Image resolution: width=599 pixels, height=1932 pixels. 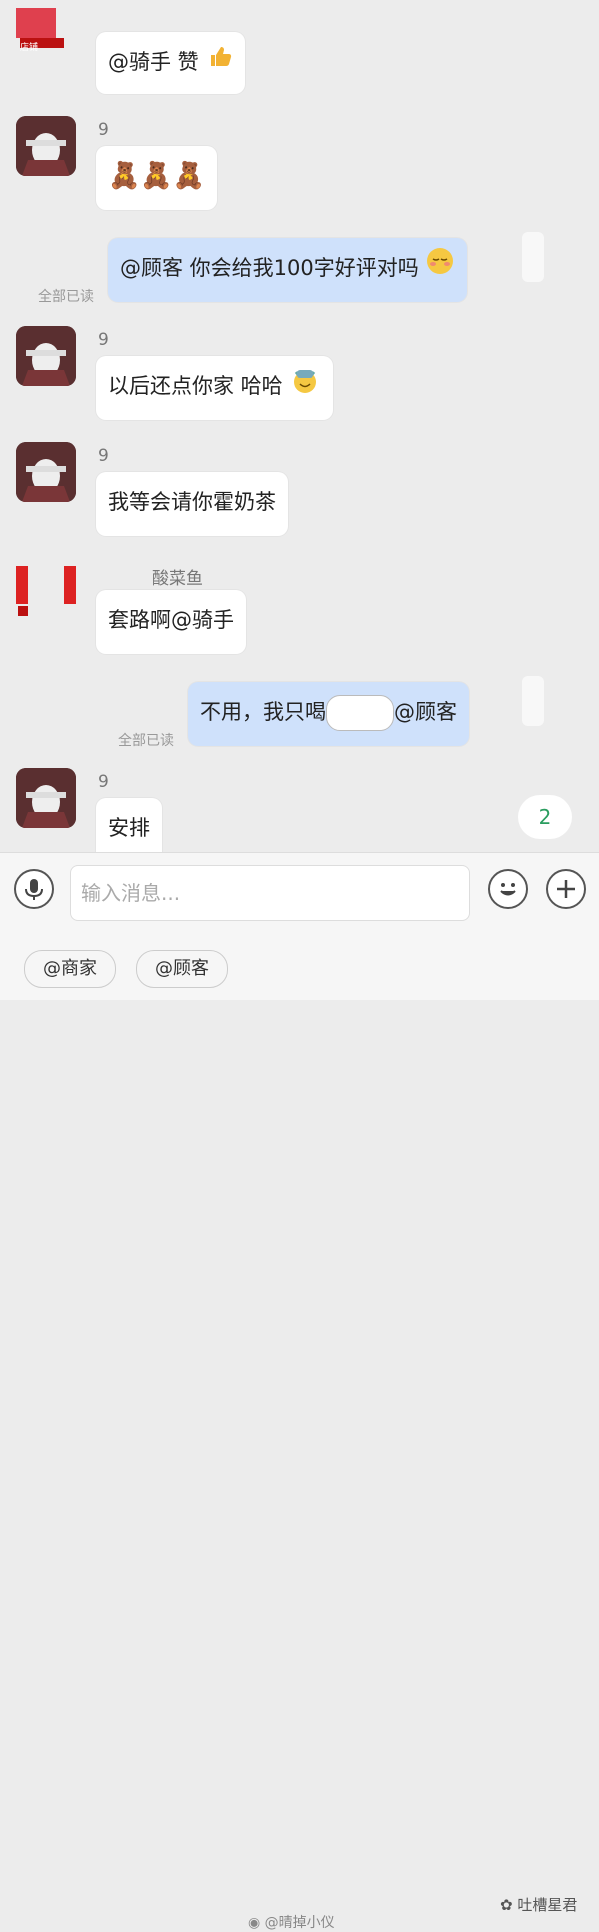 What do you see at coordinates (506, 1905) in the screenshot?
I see `wechat-icon: ✿` at bounding box center [506, 1905].